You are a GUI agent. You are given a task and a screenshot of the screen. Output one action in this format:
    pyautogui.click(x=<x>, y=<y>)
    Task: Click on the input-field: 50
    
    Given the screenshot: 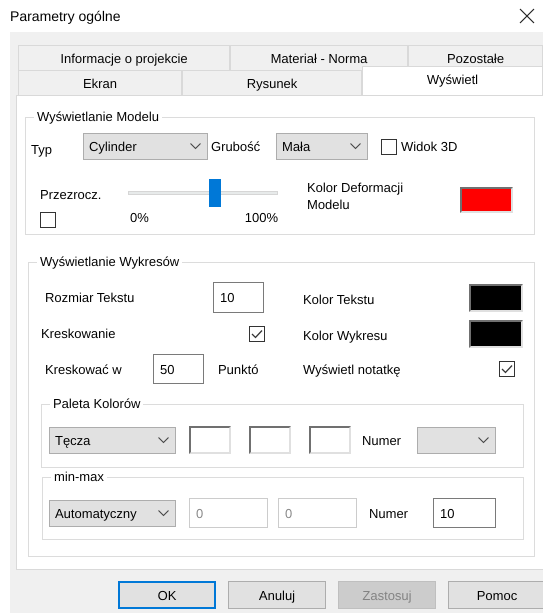 What is the action you would take?
    pyautogui.click(x=178, y=369)
    